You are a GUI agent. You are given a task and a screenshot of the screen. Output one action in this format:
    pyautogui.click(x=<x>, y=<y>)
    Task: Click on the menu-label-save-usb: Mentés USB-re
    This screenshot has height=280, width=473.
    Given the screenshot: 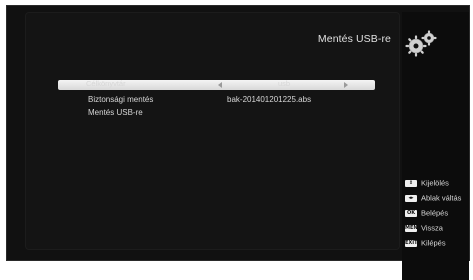 What is the action you would take?
    pyautogui.click(x=115, y=112)
    